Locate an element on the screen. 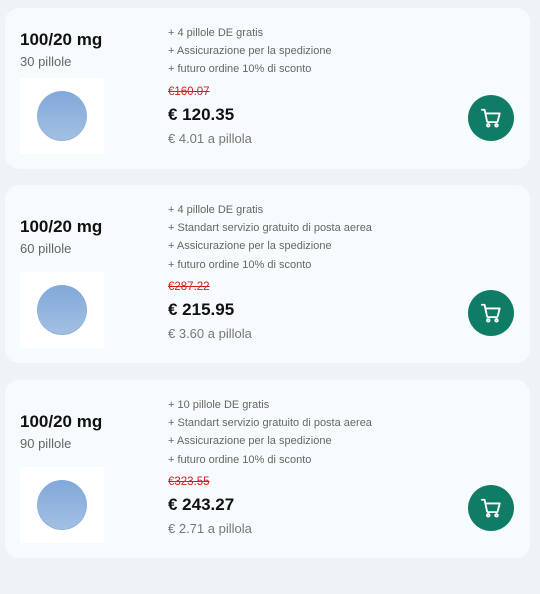 The height and width of the screenshot is (594, 540). price: € 120.35 is located at coordinates (201, 114).